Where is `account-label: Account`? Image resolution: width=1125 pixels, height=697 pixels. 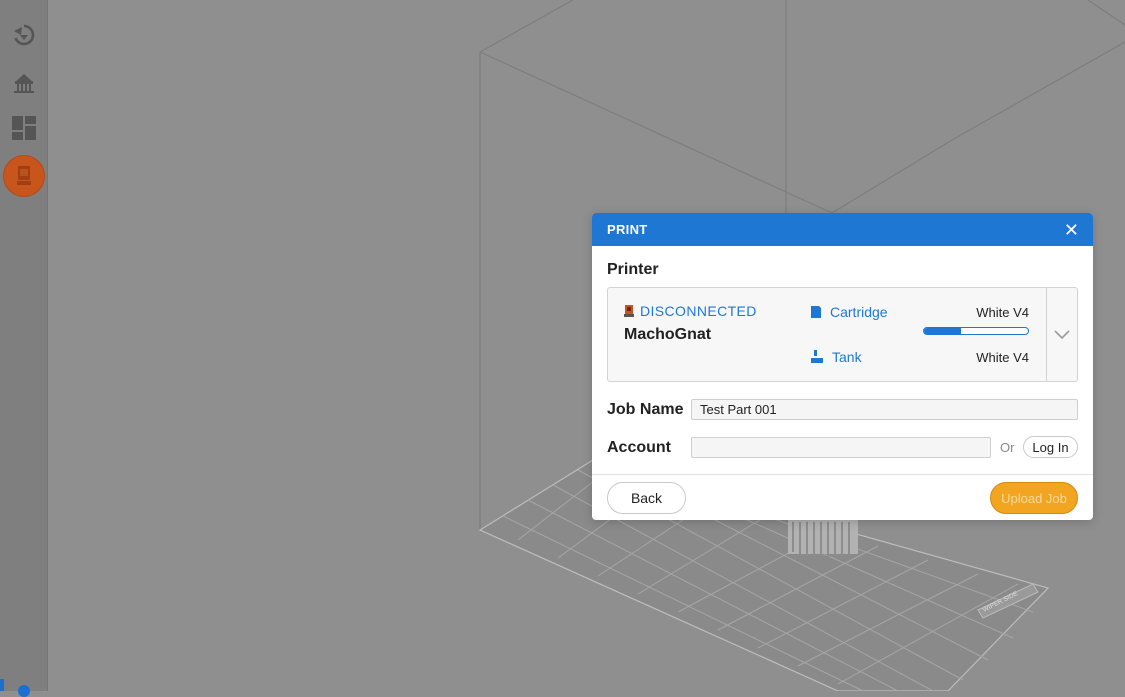 account-label: Account is located at coordinates (639, 447).